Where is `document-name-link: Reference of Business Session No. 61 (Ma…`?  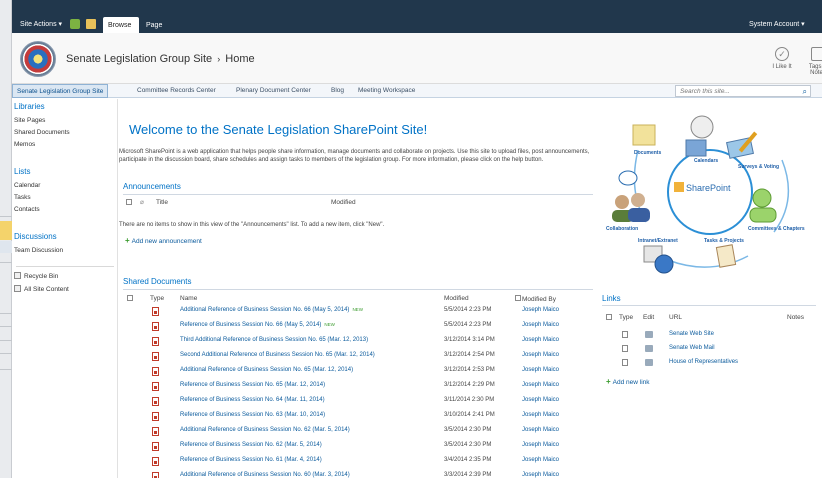 document-name-link: Reference of Business Session No. 61 (Ma… is located at coordinates (251, 460).